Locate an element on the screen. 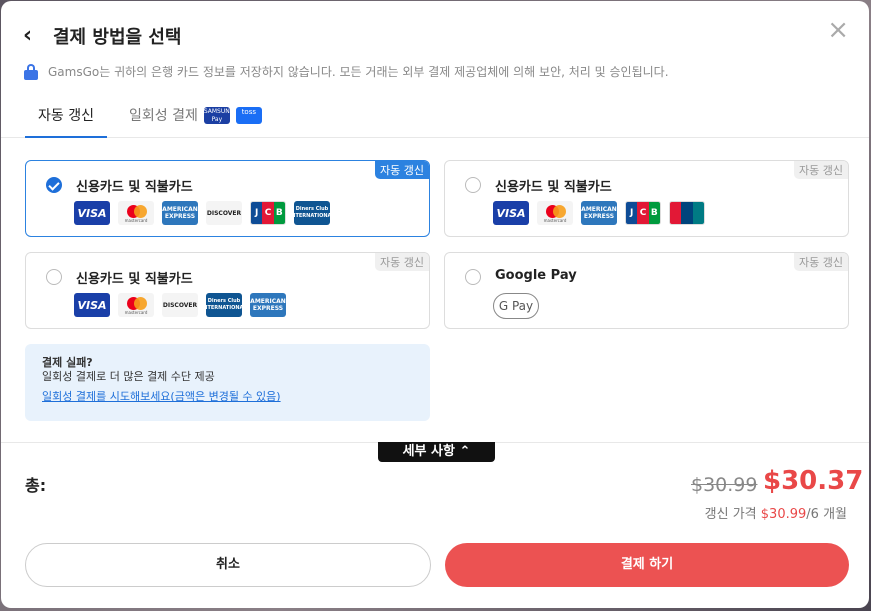 This screenshot has height=611, width=871. tab-auto-renew: 자동 갱신 is located at coordinates (66, 121).